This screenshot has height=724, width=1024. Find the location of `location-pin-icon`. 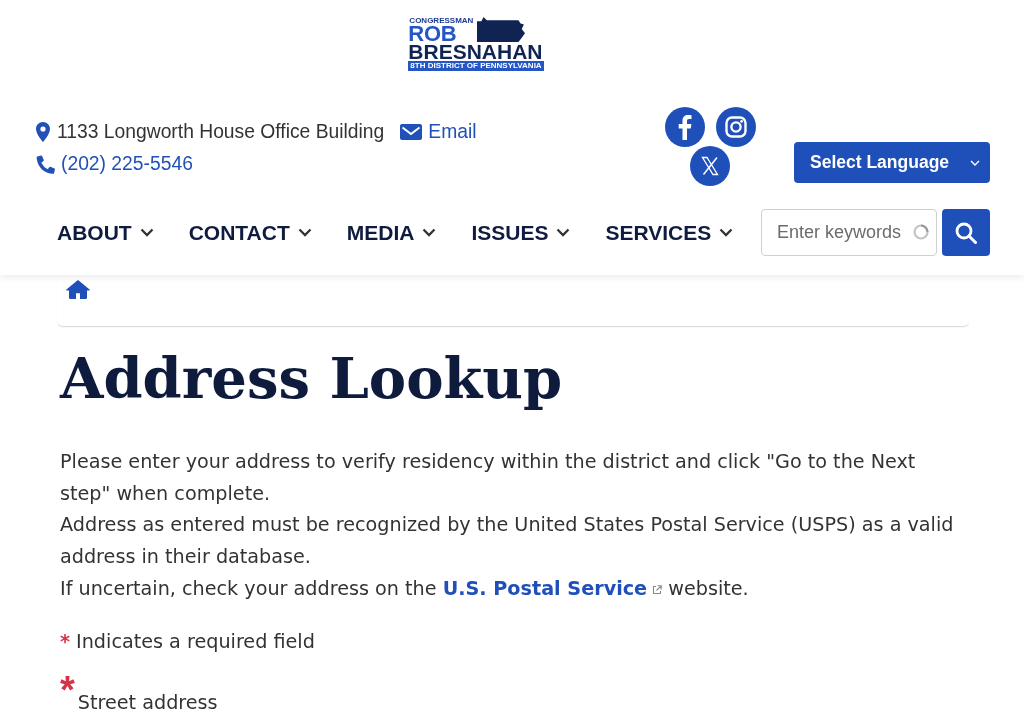

location-pin-icon is located at coordinates (43, 132).